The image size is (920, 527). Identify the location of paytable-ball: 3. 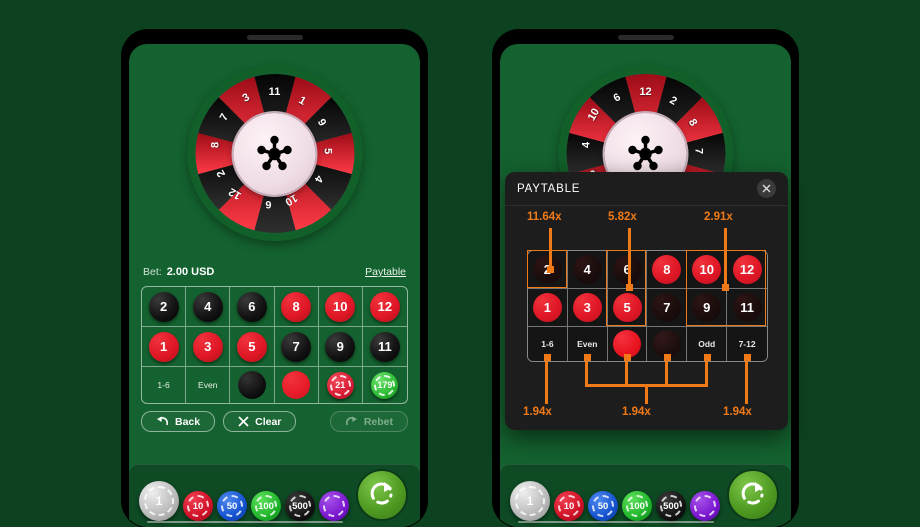
(587, 307).